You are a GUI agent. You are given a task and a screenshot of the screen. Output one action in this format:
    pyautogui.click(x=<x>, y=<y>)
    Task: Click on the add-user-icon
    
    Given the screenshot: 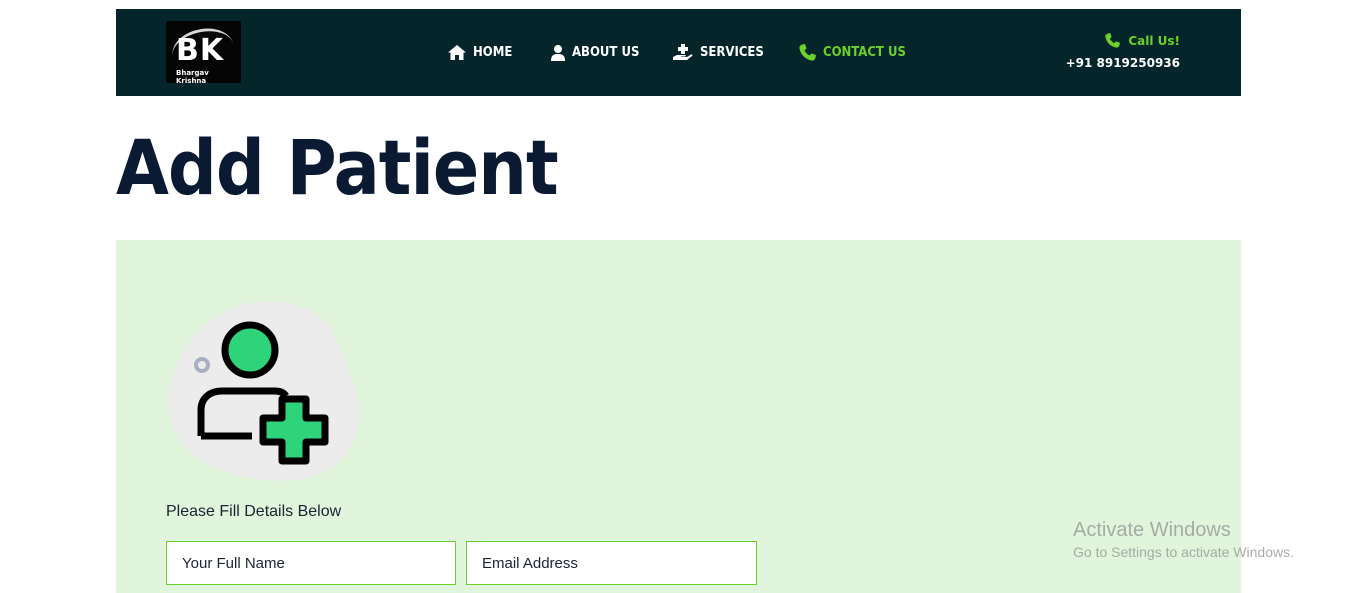 What is the action you would take?
    pyautogui.click(x=264, y=391)
    